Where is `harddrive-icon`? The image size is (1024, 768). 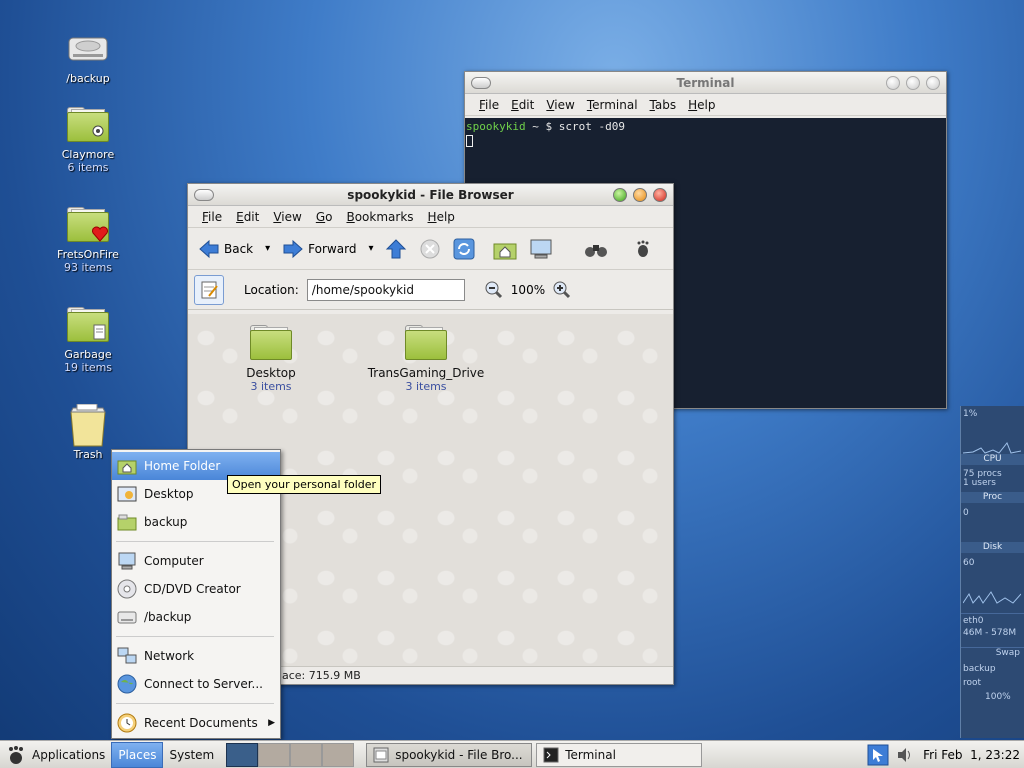
harddrive-icon is located at coordinates (127, 617).